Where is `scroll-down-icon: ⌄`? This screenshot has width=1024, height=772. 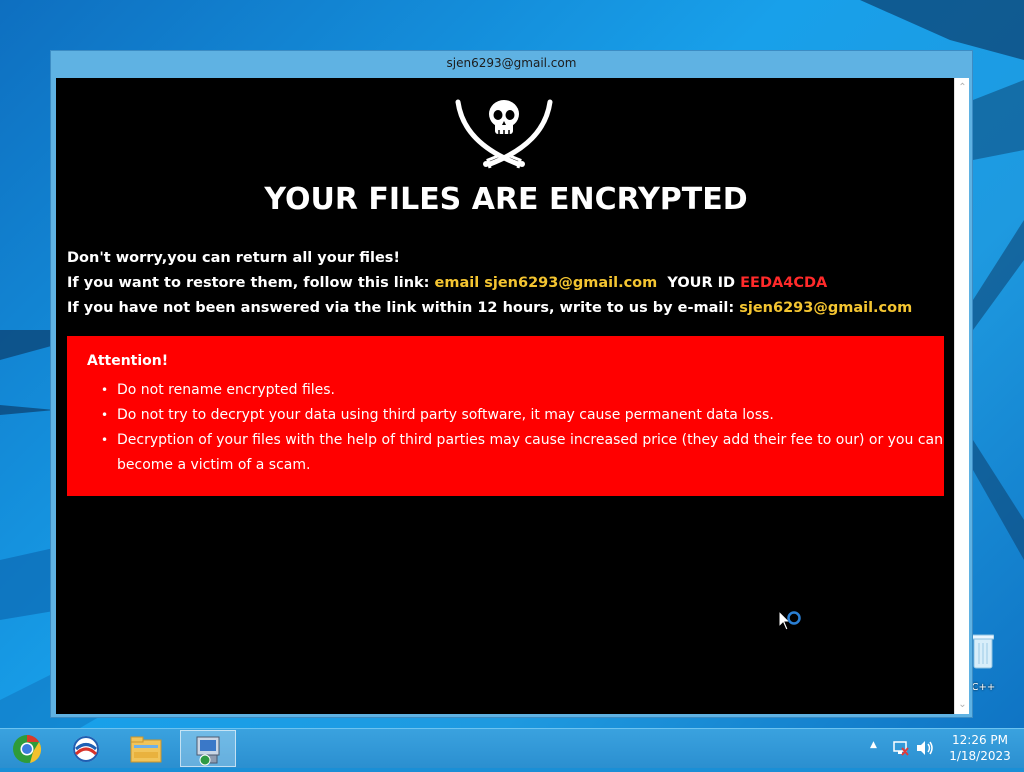 scroll-down-icon: ⌄ is located at coordinates (962, 704).